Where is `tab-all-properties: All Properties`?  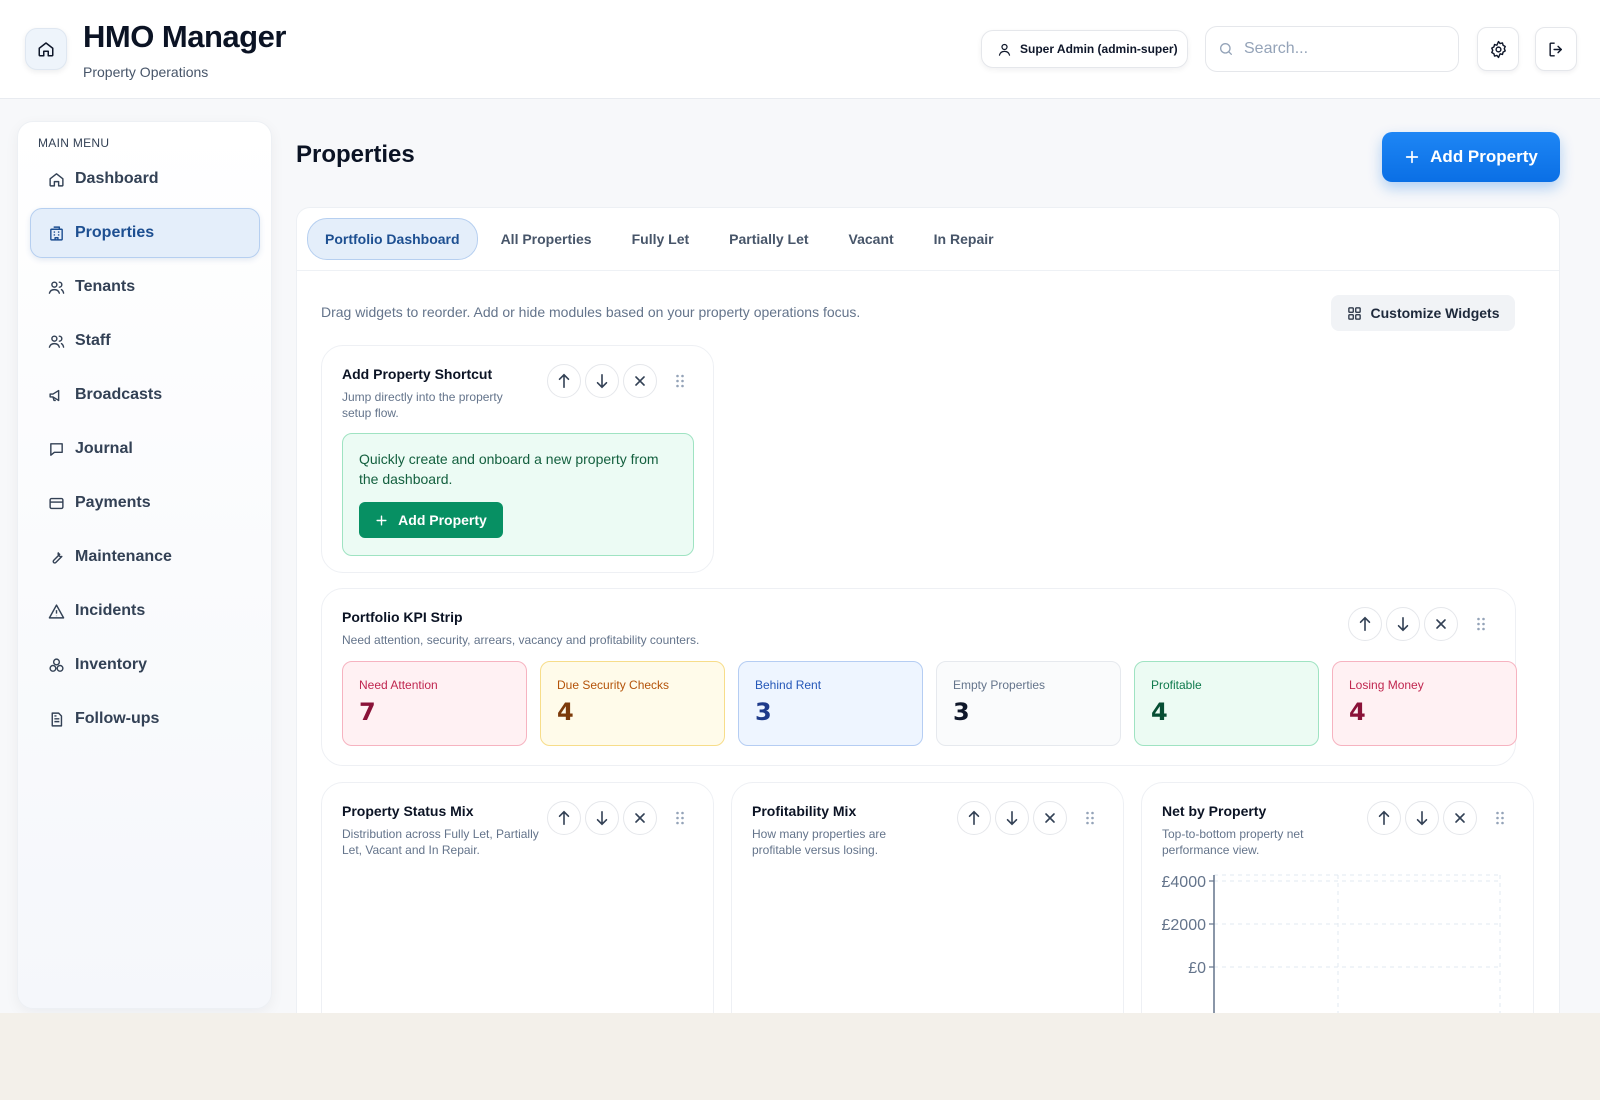
tab-all-properties: All Properties is located at coordinates (546, 239).